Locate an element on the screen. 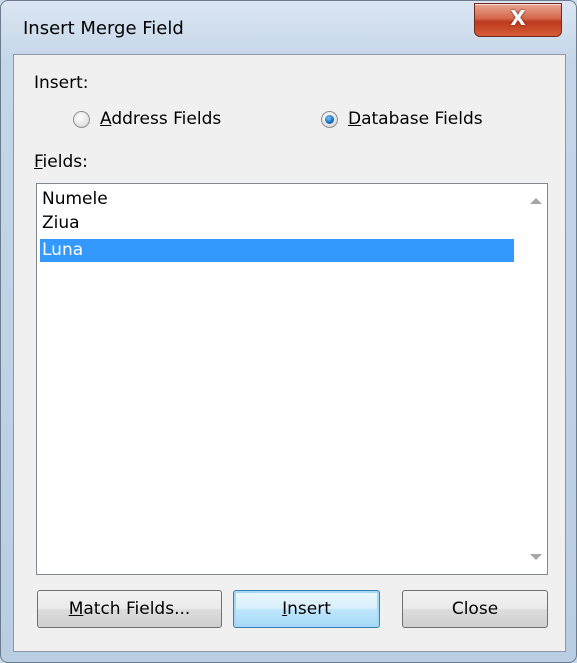  list-item-selected: Luna is located at coordinates (277, 250).